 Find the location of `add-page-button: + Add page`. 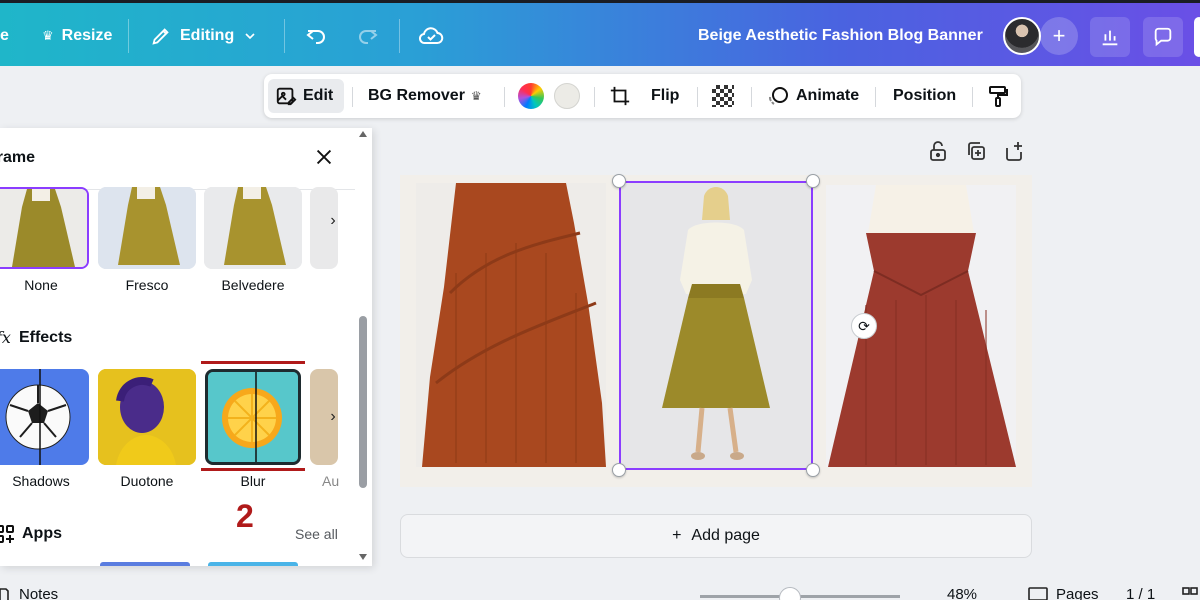

add-page-button: + Add page is located at coordinates (716, 536).